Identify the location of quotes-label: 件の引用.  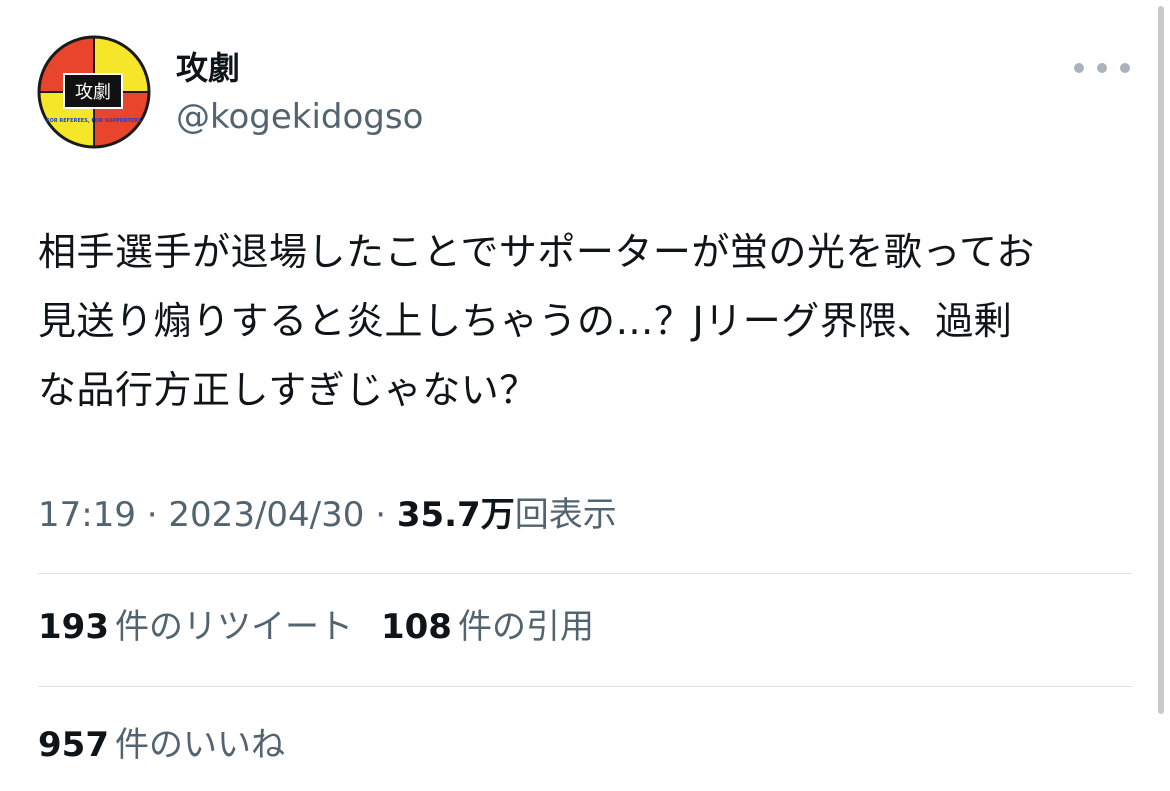
(525, 627).